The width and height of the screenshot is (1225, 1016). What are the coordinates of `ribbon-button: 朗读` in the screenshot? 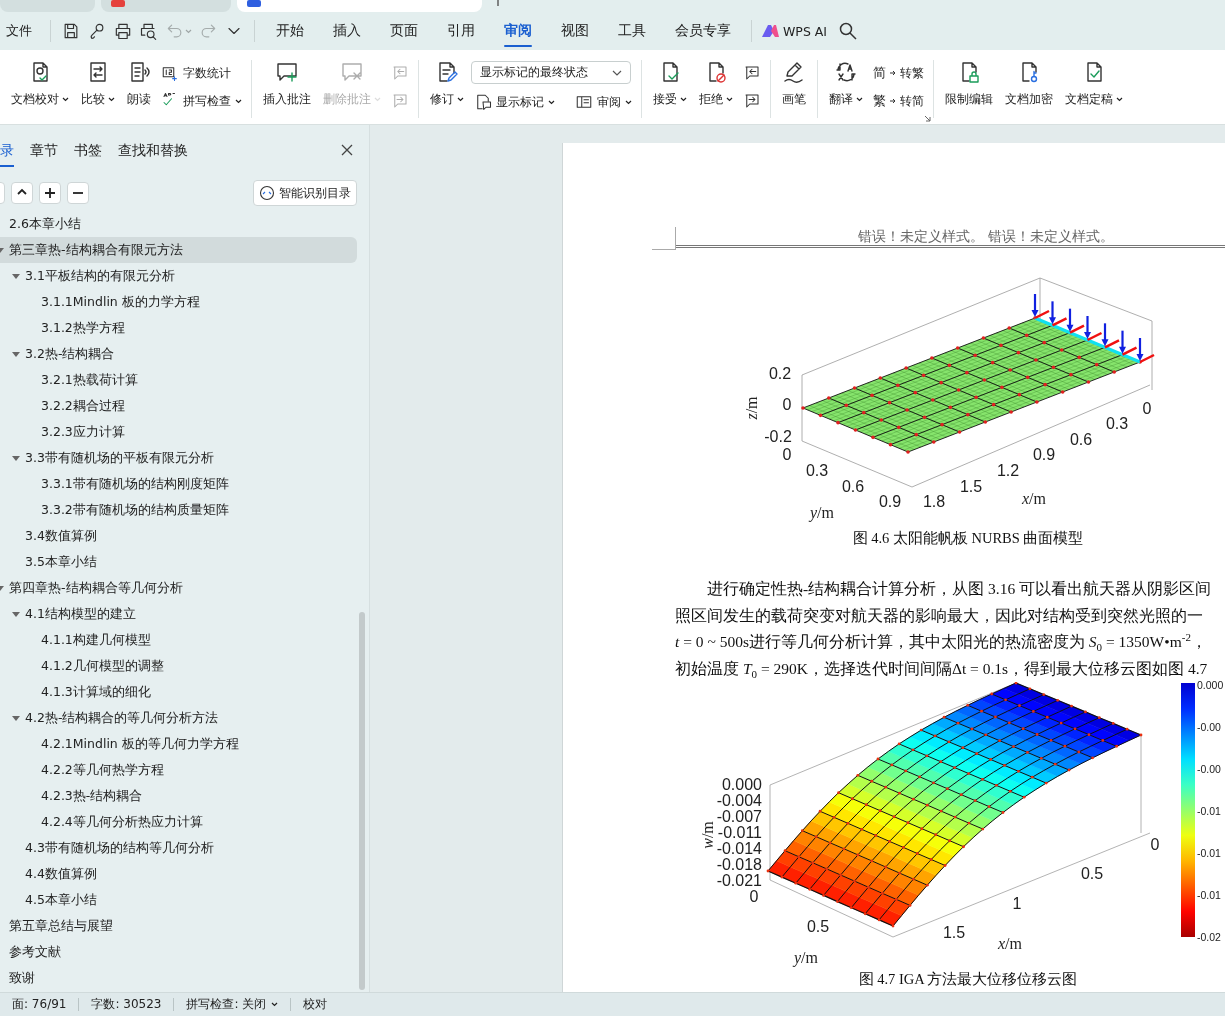 It's located at (139, 84).